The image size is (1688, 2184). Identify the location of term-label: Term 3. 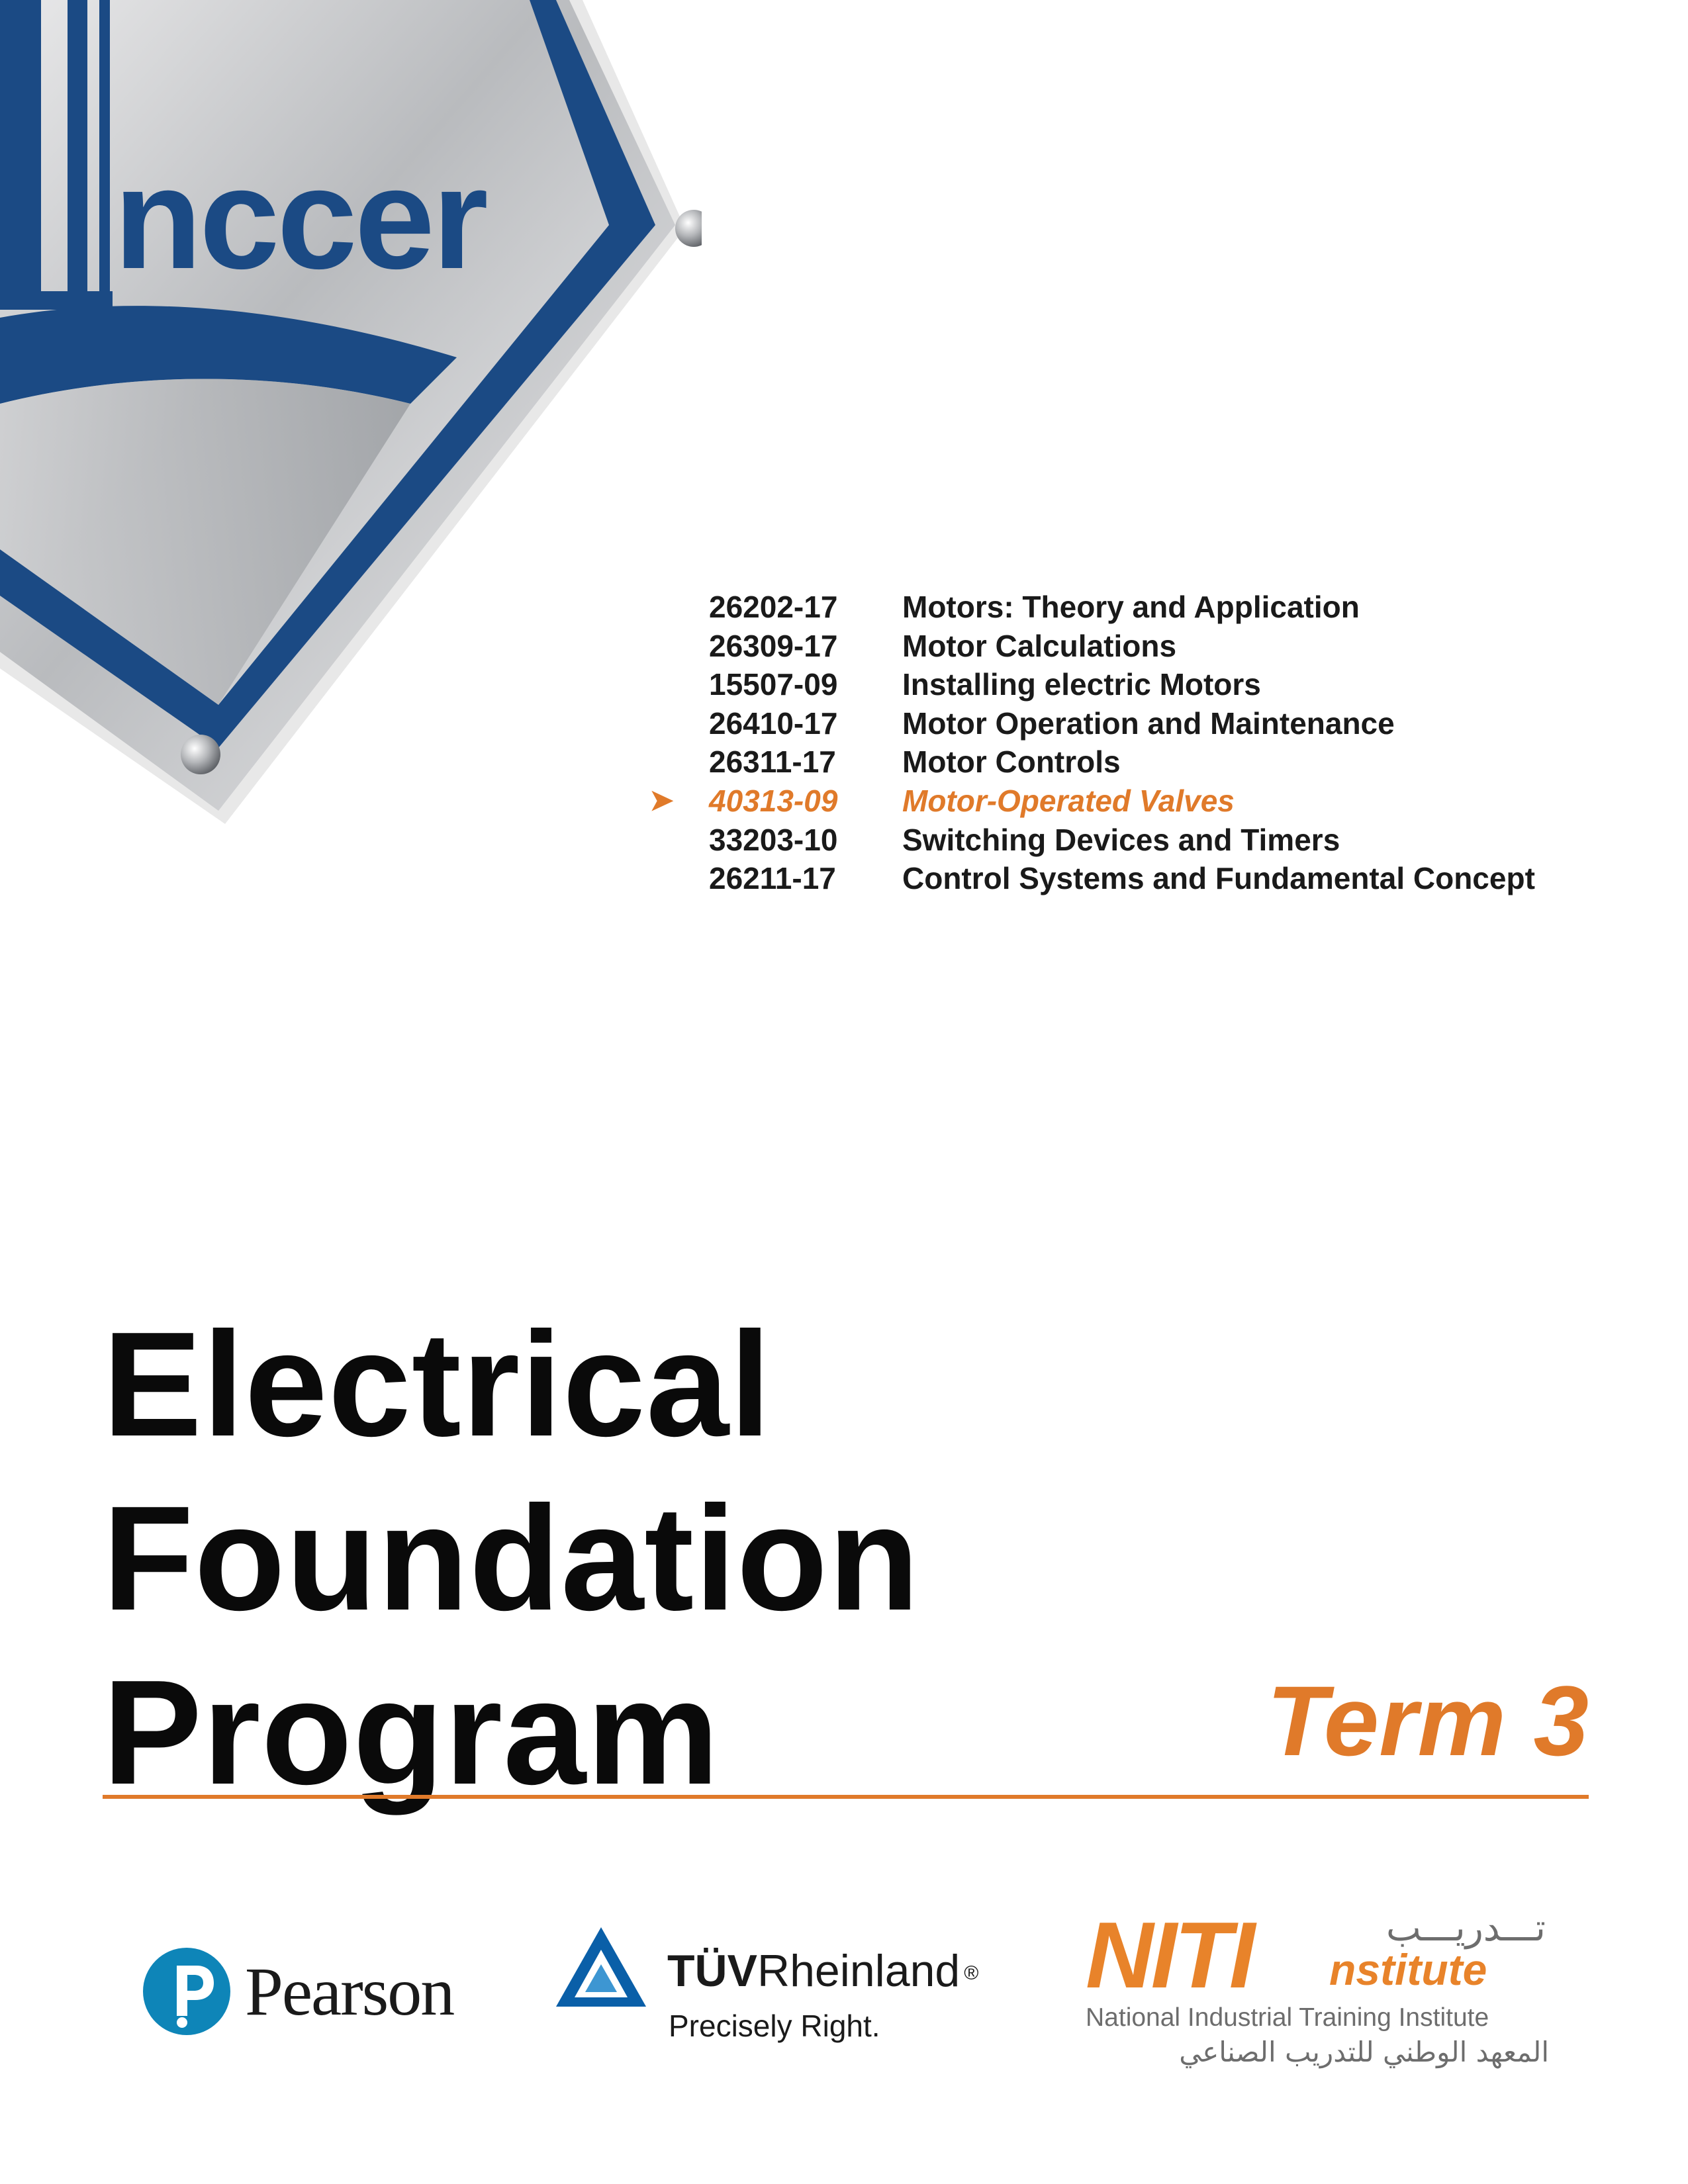
(1427, 1720).